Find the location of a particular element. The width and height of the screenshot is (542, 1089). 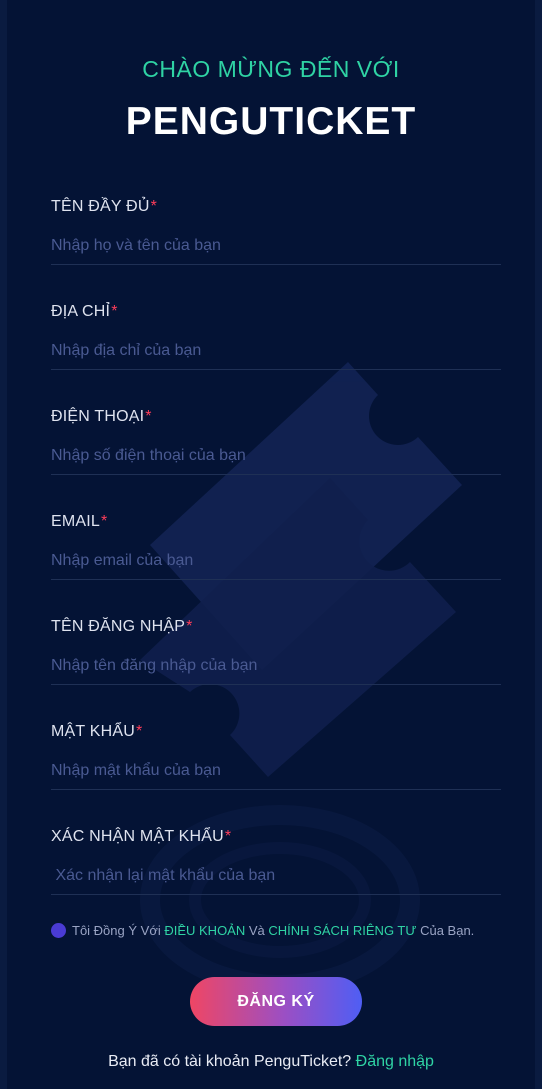

register-button: ĐĂNG KÝ is located at coordinates (276, 1001).